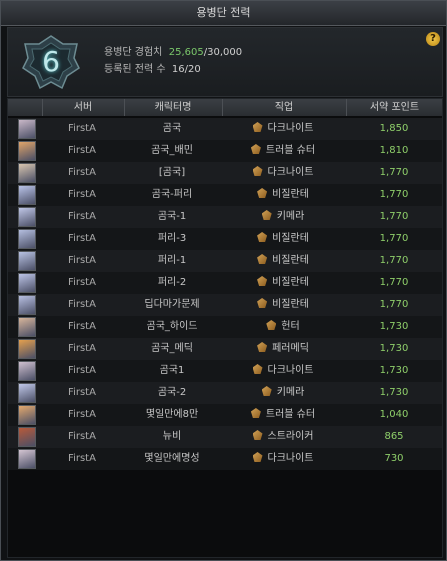  I want to click on table-row: FirstA 곰국-퍼리 비질란테 1,770, so click(225, 195).